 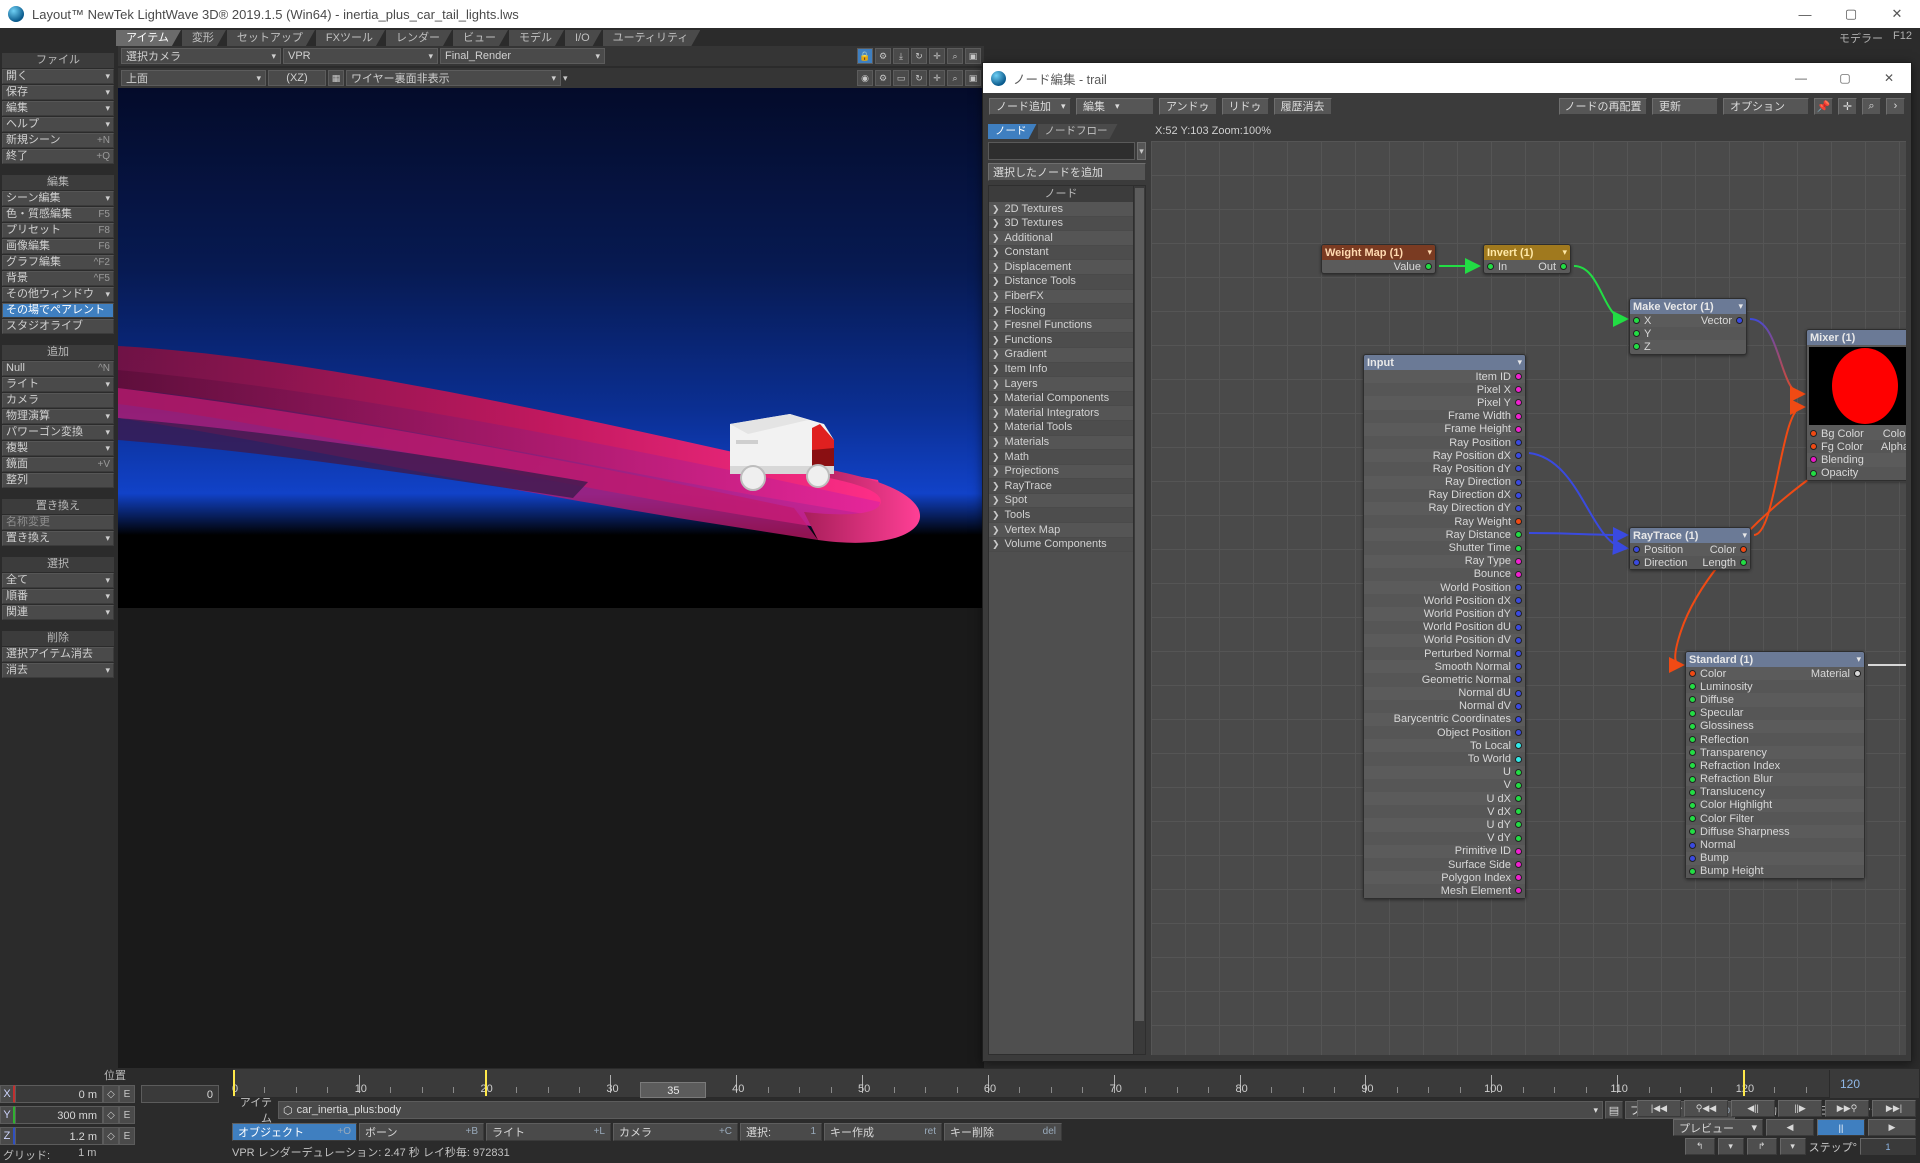 I want to click on sidebar-item-0-0: 開く ▾, so click(x=58, y=76).